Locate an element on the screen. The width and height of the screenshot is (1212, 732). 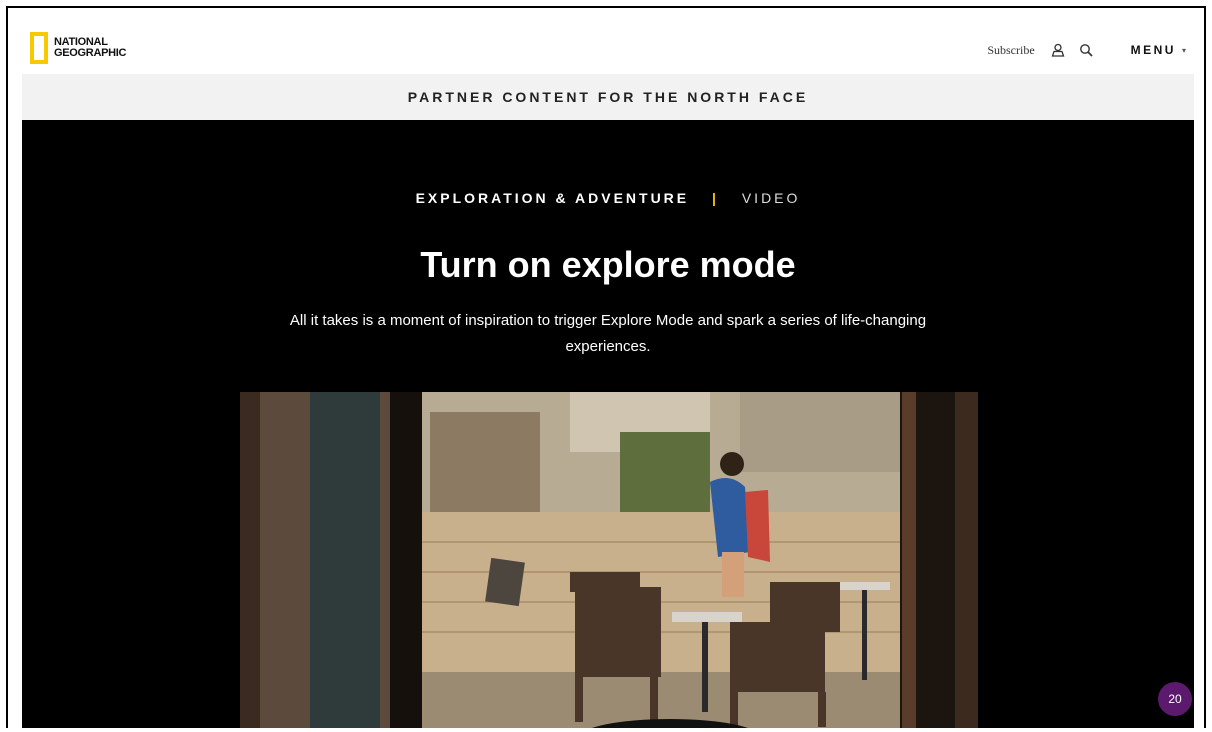
subscribe-link: Subscribe is located at coordinates (1010, 50).